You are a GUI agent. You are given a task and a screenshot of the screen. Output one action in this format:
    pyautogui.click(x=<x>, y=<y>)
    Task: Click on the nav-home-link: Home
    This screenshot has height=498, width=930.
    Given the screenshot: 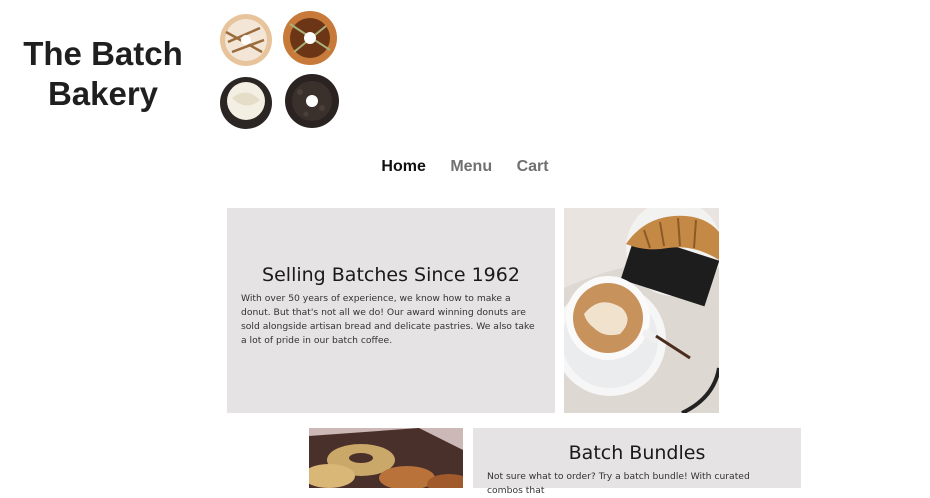 What is the action you would take?
    pyautogui.click(x=403, y=167)
    